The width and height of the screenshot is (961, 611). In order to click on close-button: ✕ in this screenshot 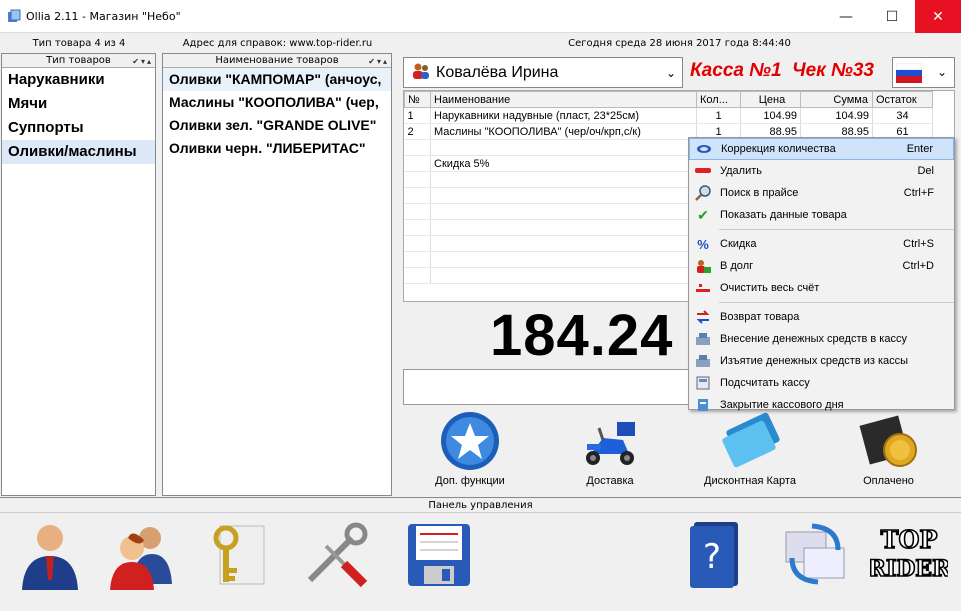, I will do `click(938, 16)`.